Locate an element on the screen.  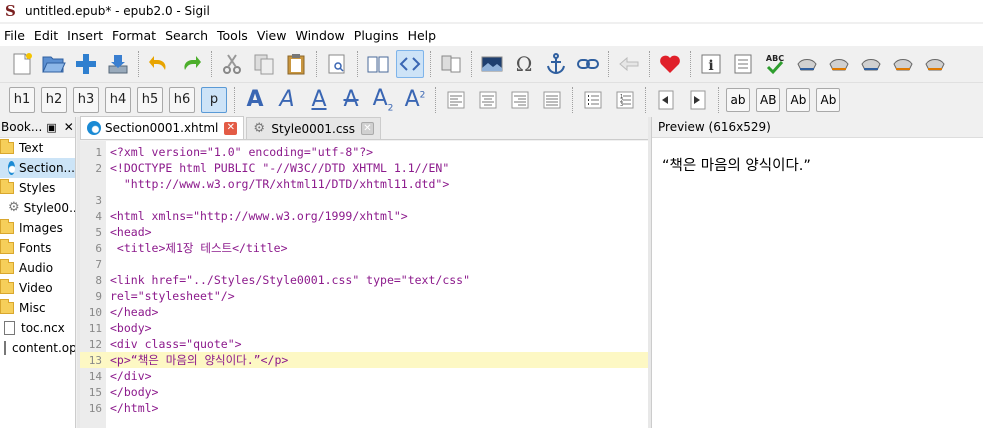
capitalize-button: Ab is located at coordinates (828, 99).